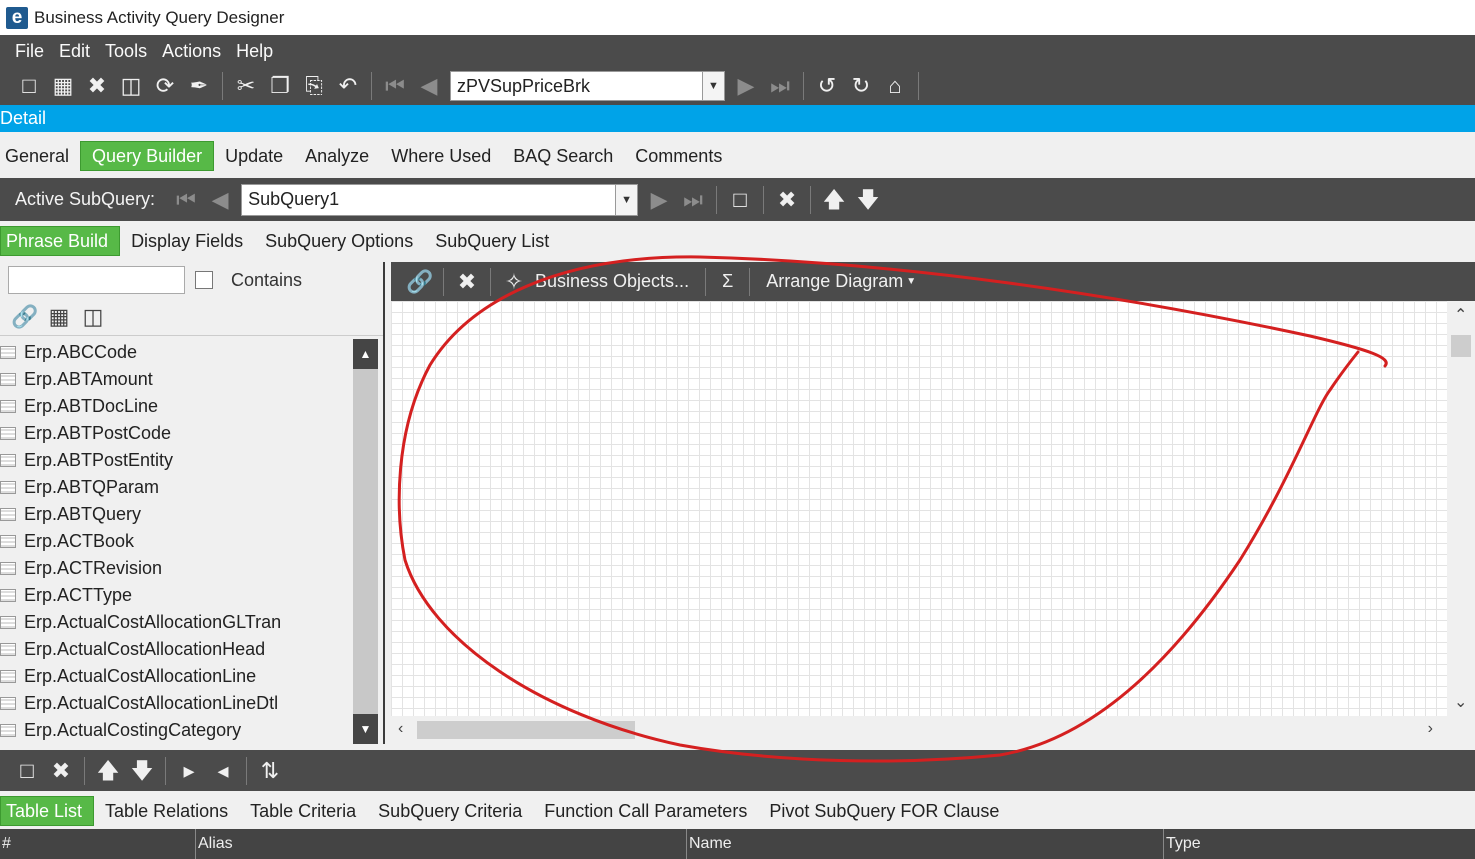 This screenshot has width=1475, height=859. Describe the element at coordinates (176, 730) in the screenshot. I see `table-list-item: Erp.ActualCostingCategory` at that location.